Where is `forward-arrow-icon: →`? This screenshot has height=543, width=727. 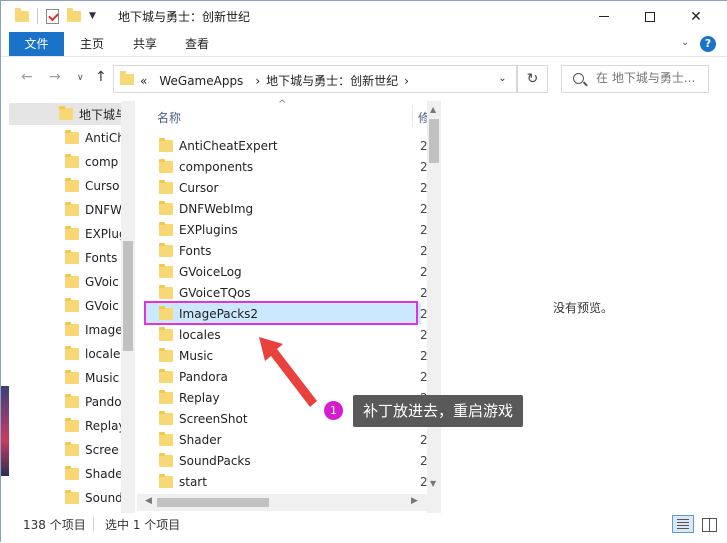 forward-arrow-icon: → is located at coordinates (55, 77).